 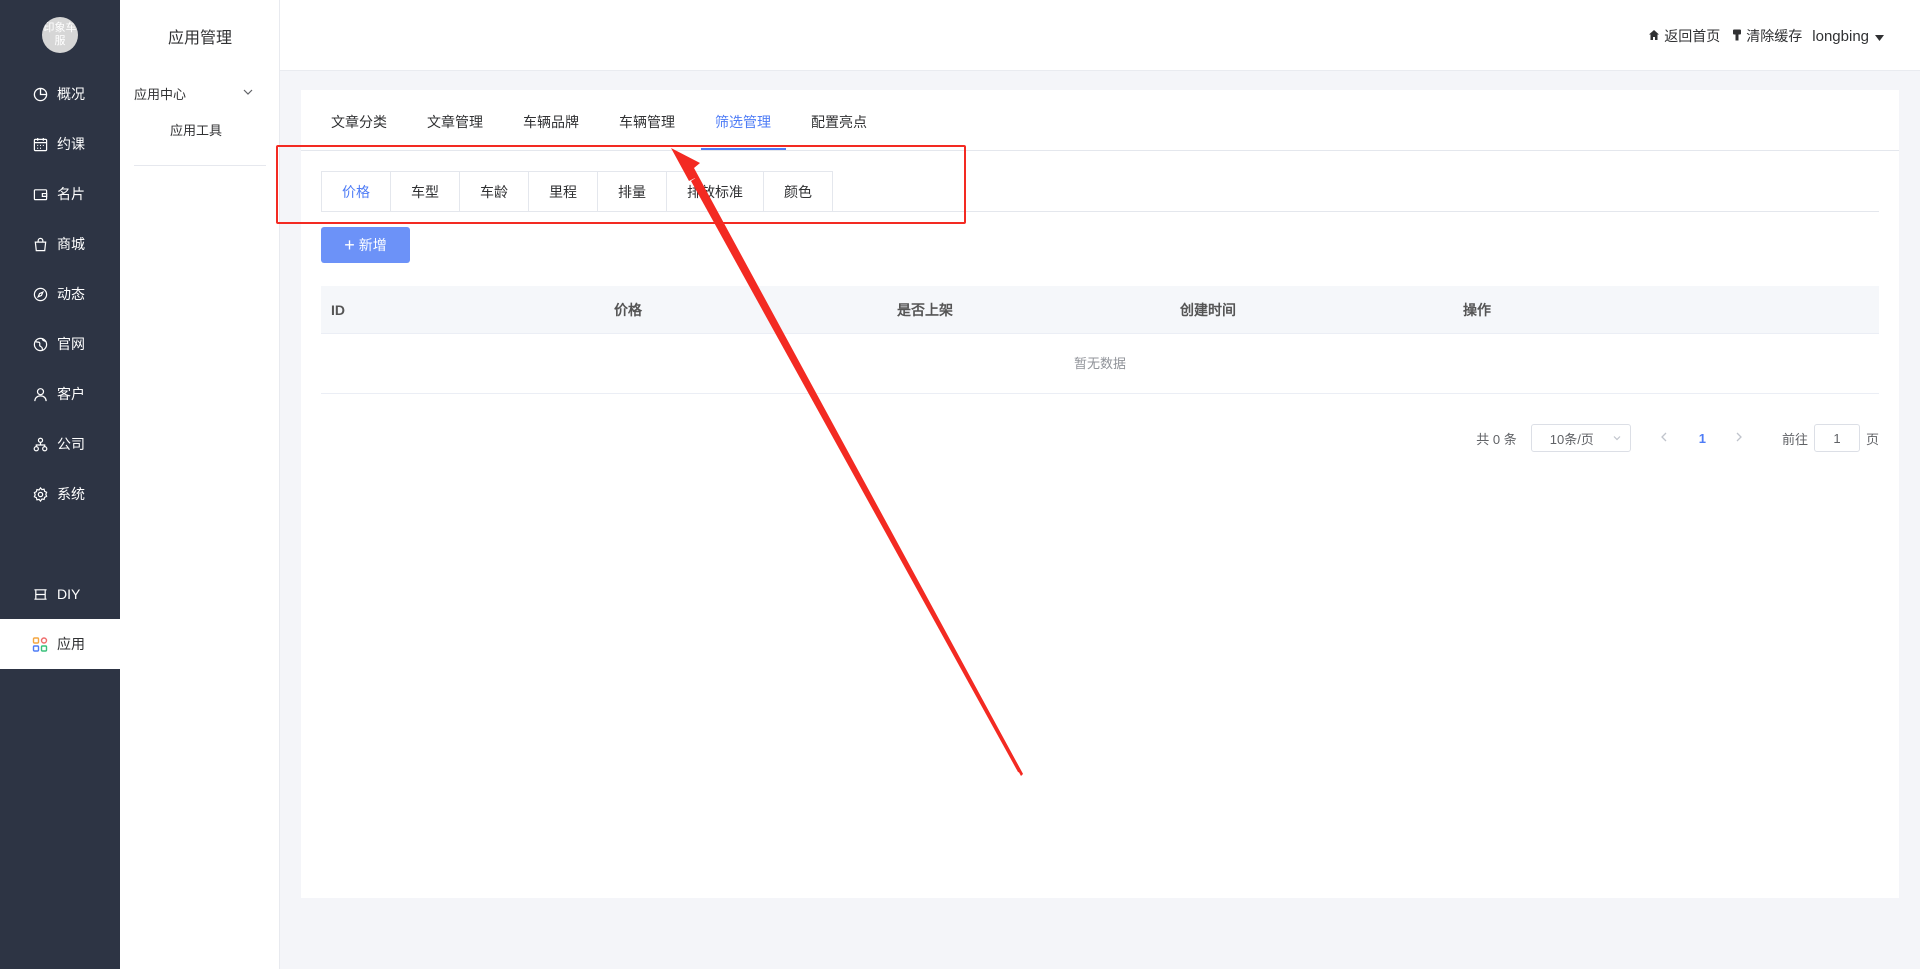 I want to click on page-size-select: 10条/页, so click(x=1580, y=438).